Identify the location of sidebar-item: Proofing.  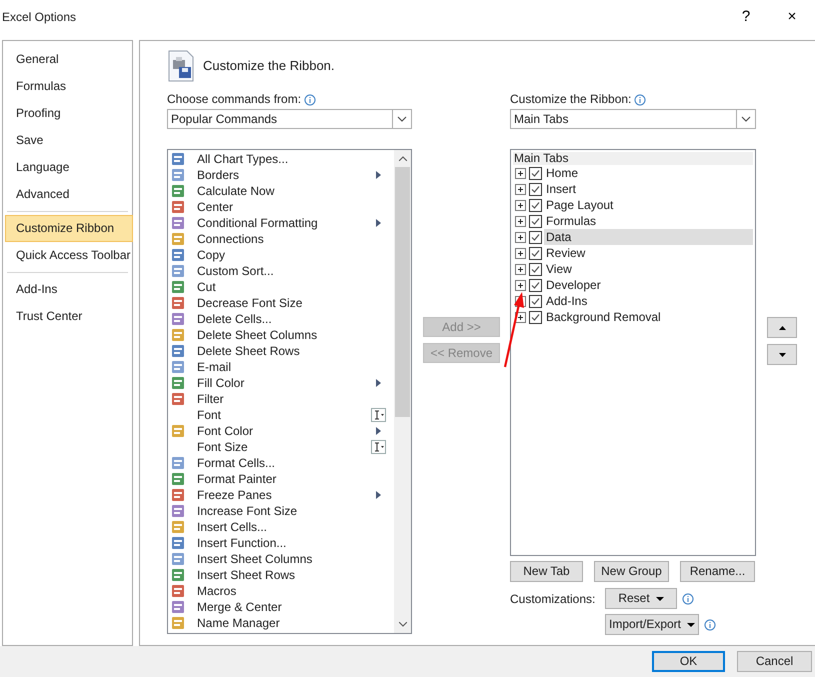
(69, 113).